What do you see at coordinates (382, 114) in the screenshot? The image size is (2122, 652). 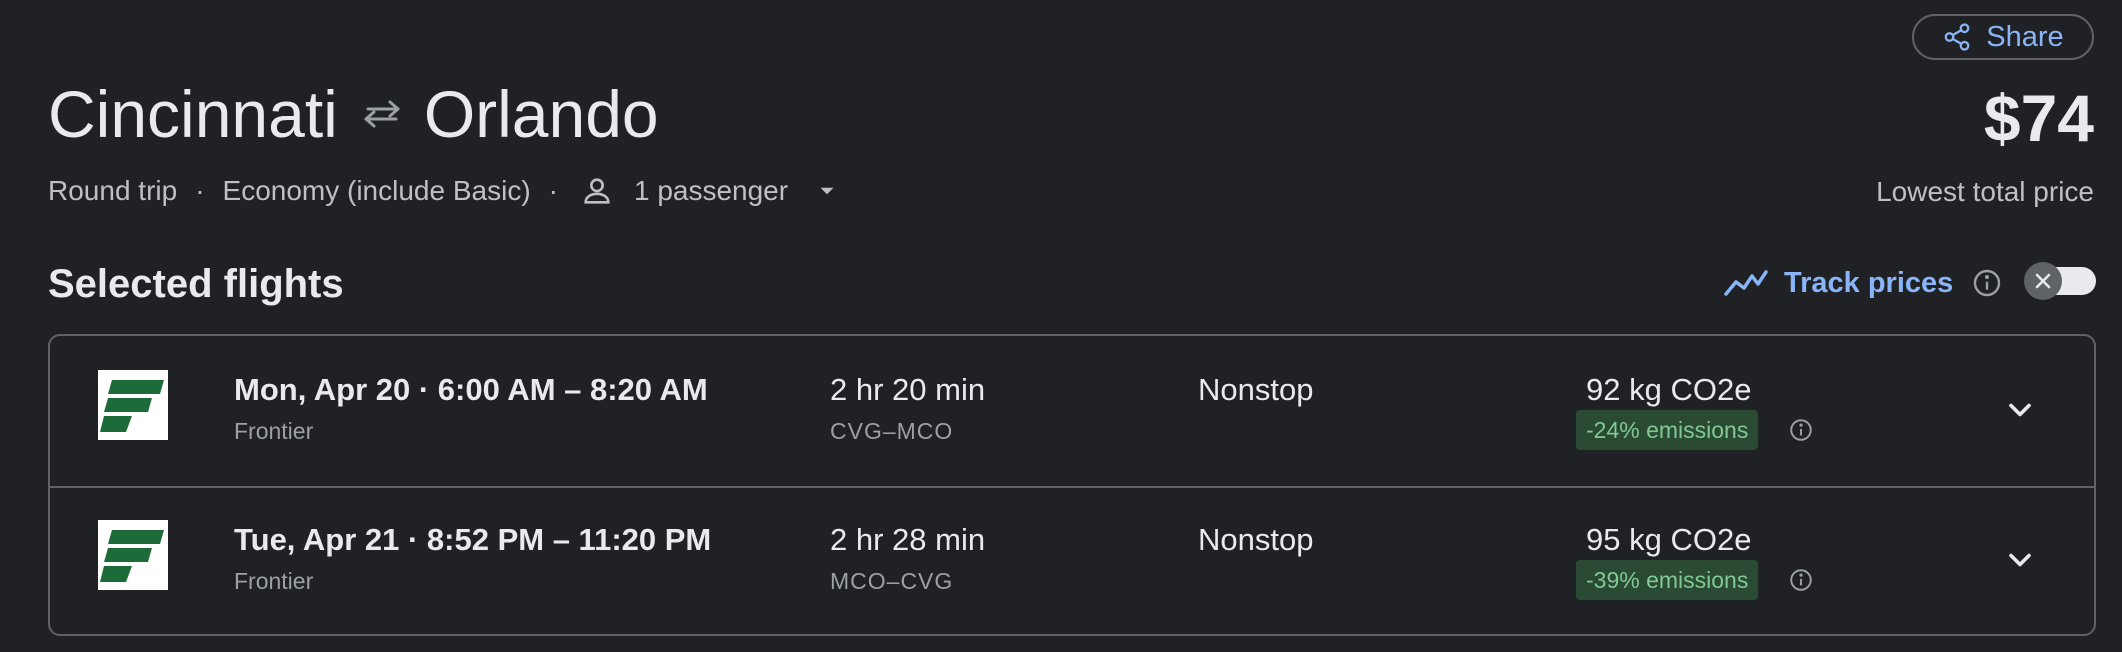 I see `swap-arrows-icon` at bounding box center [382, 114].